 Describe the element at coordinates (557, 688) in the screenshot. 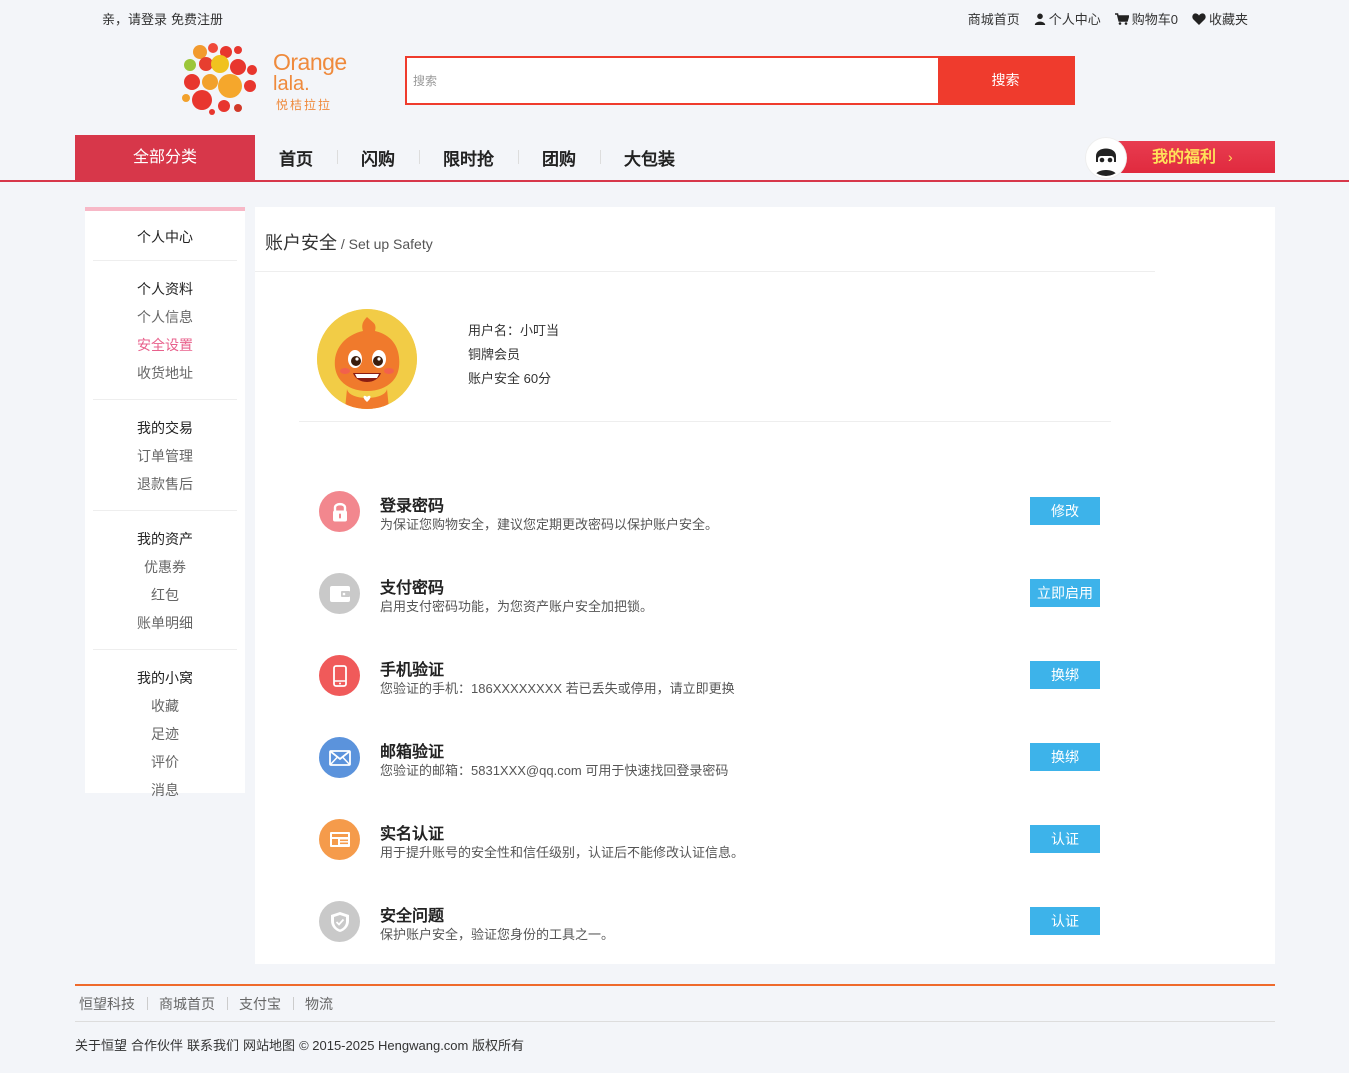

I see `security-item-desc: 您验证的手机：186XXXXXXXX 若已丢失或停用，请立即更换` at that location.